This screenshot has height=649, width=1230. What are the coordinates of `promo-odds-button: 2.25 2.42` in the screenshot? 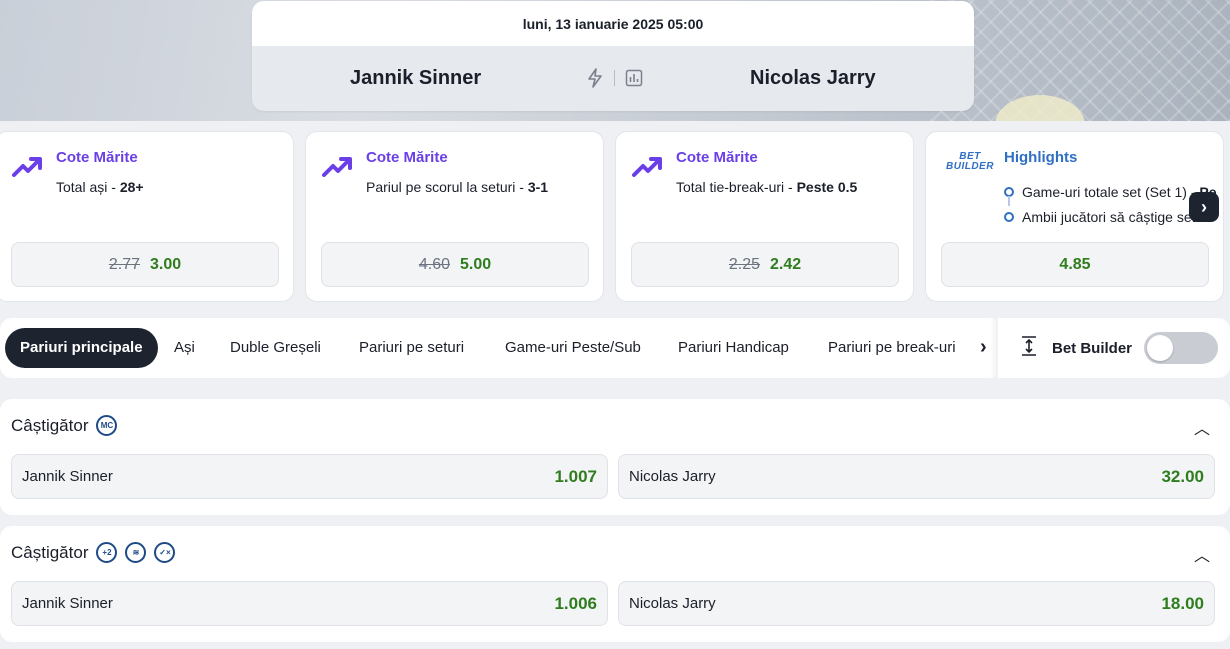 It's located at (765, 264).